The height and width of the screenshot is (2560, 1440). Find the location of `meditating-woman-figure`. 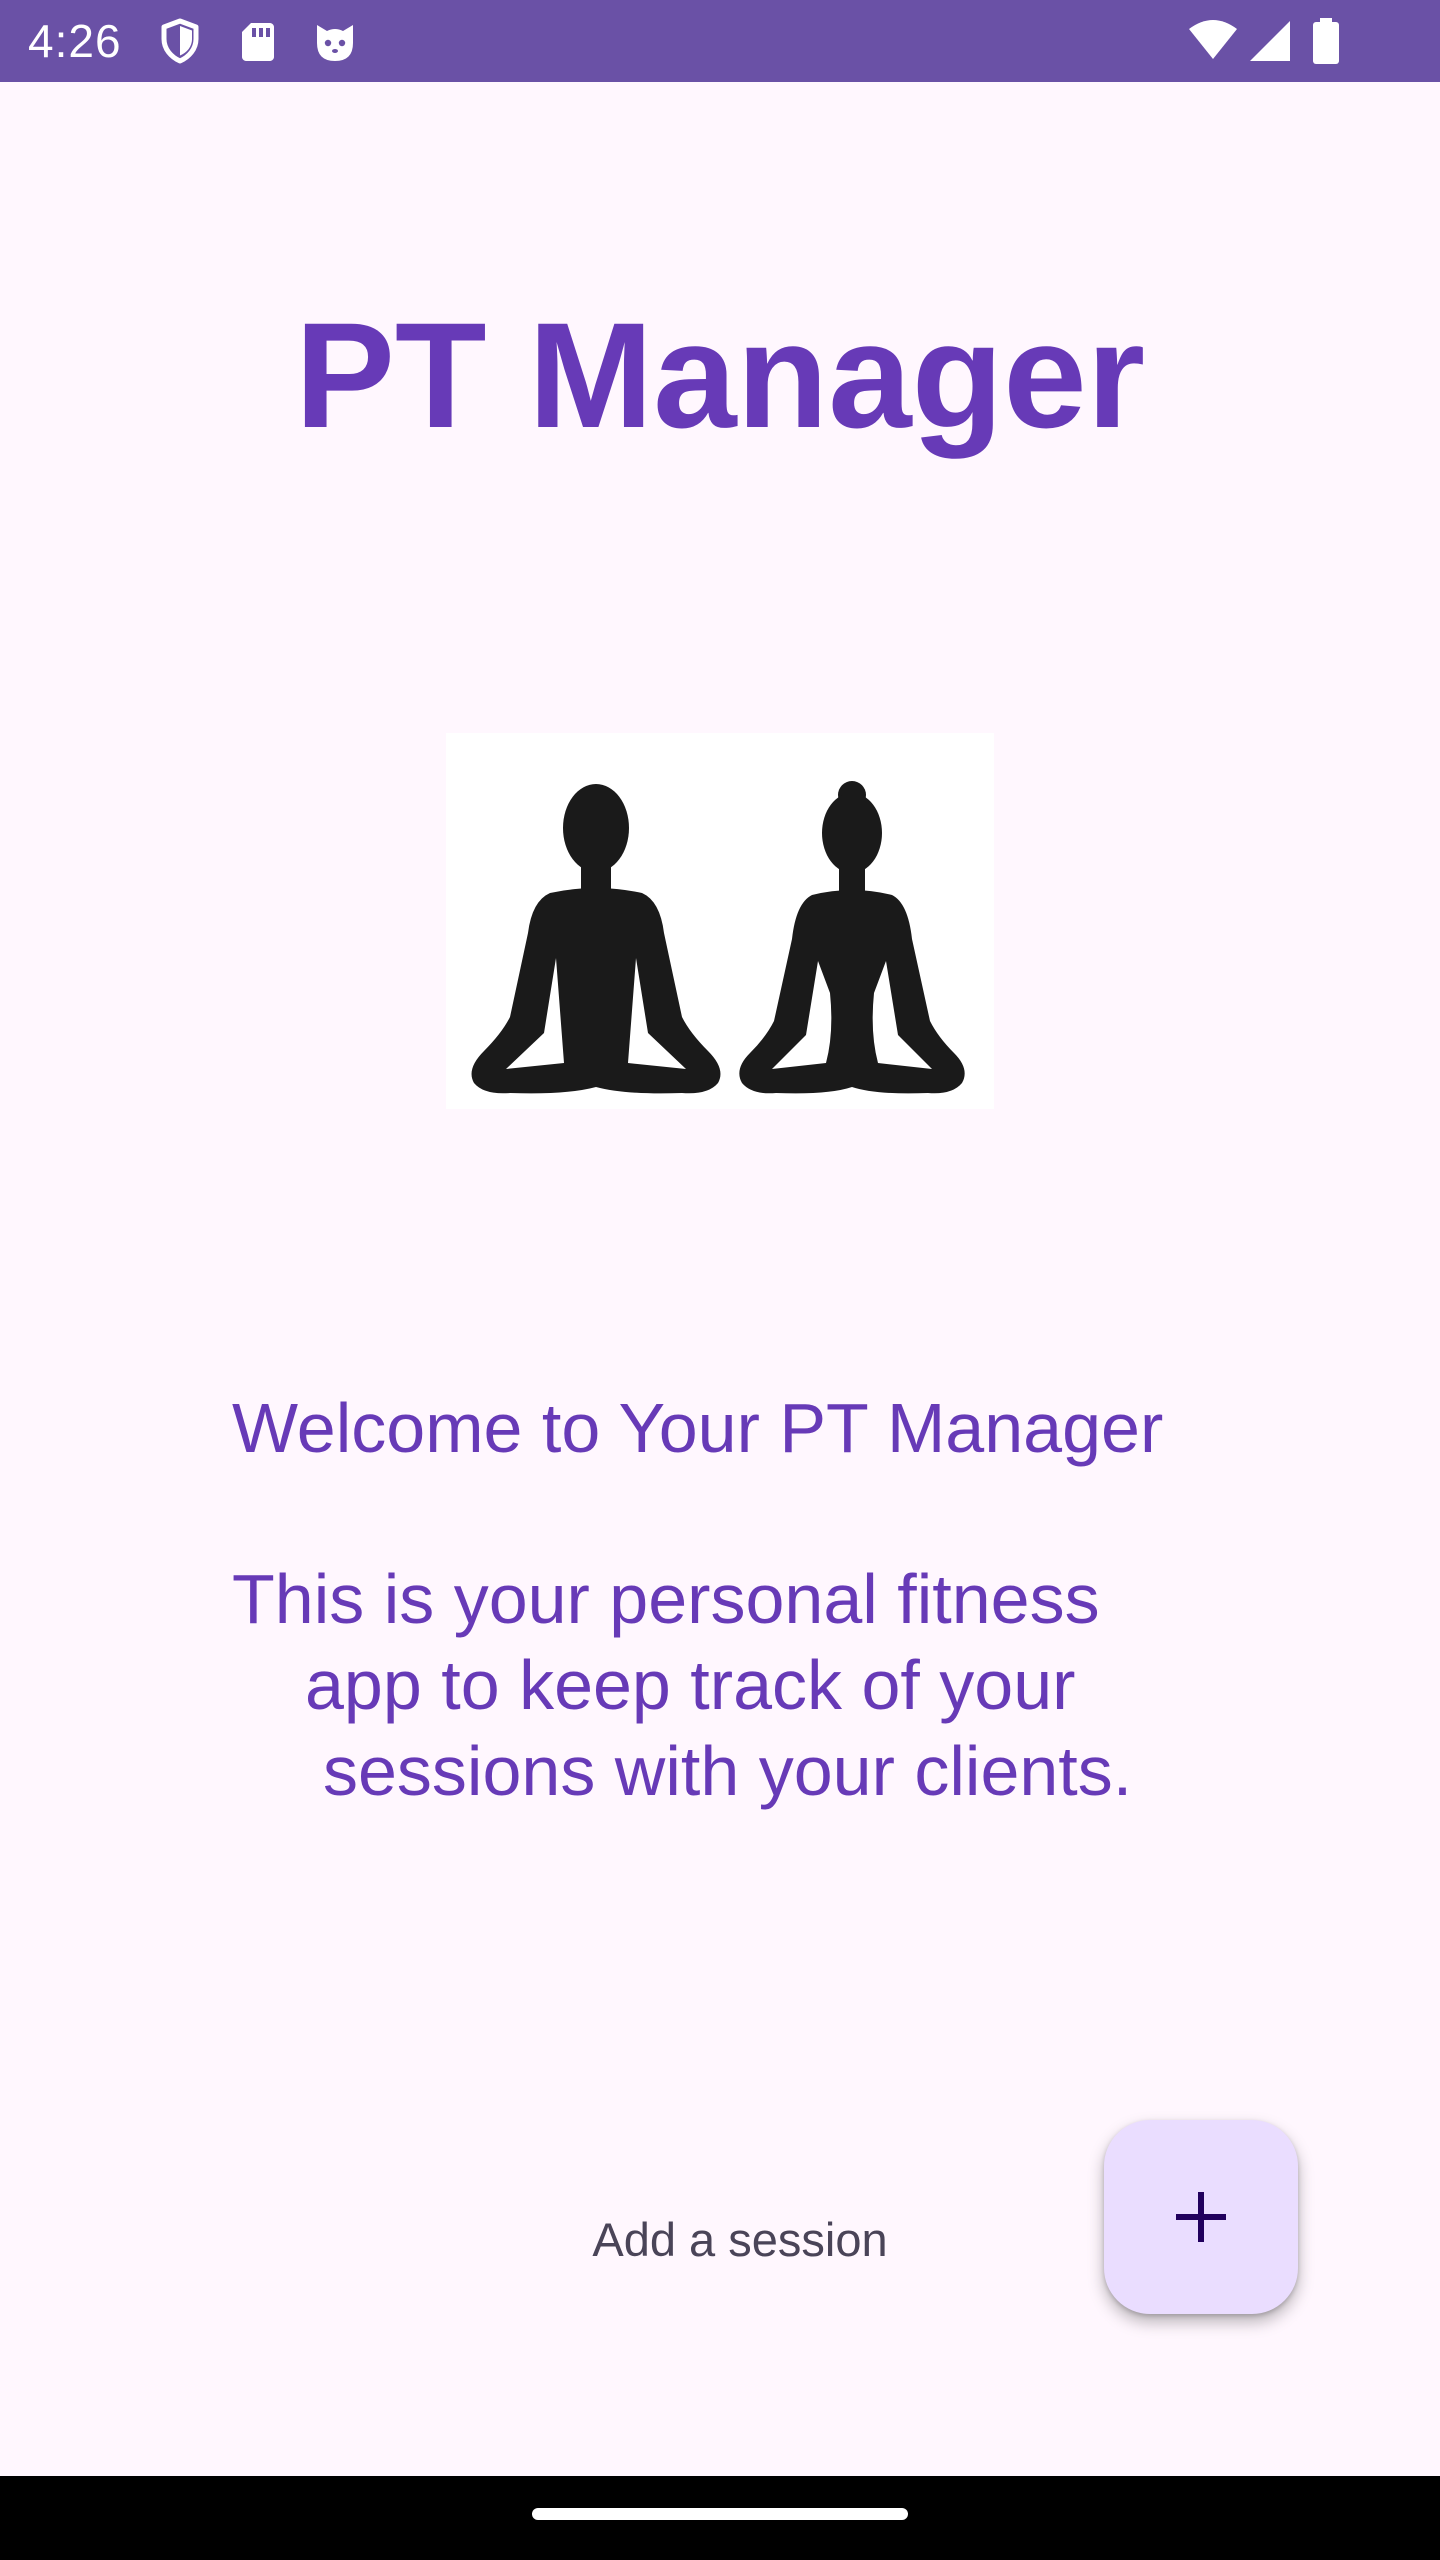

meditating-woman-figure is located at coordinates (852, 937).